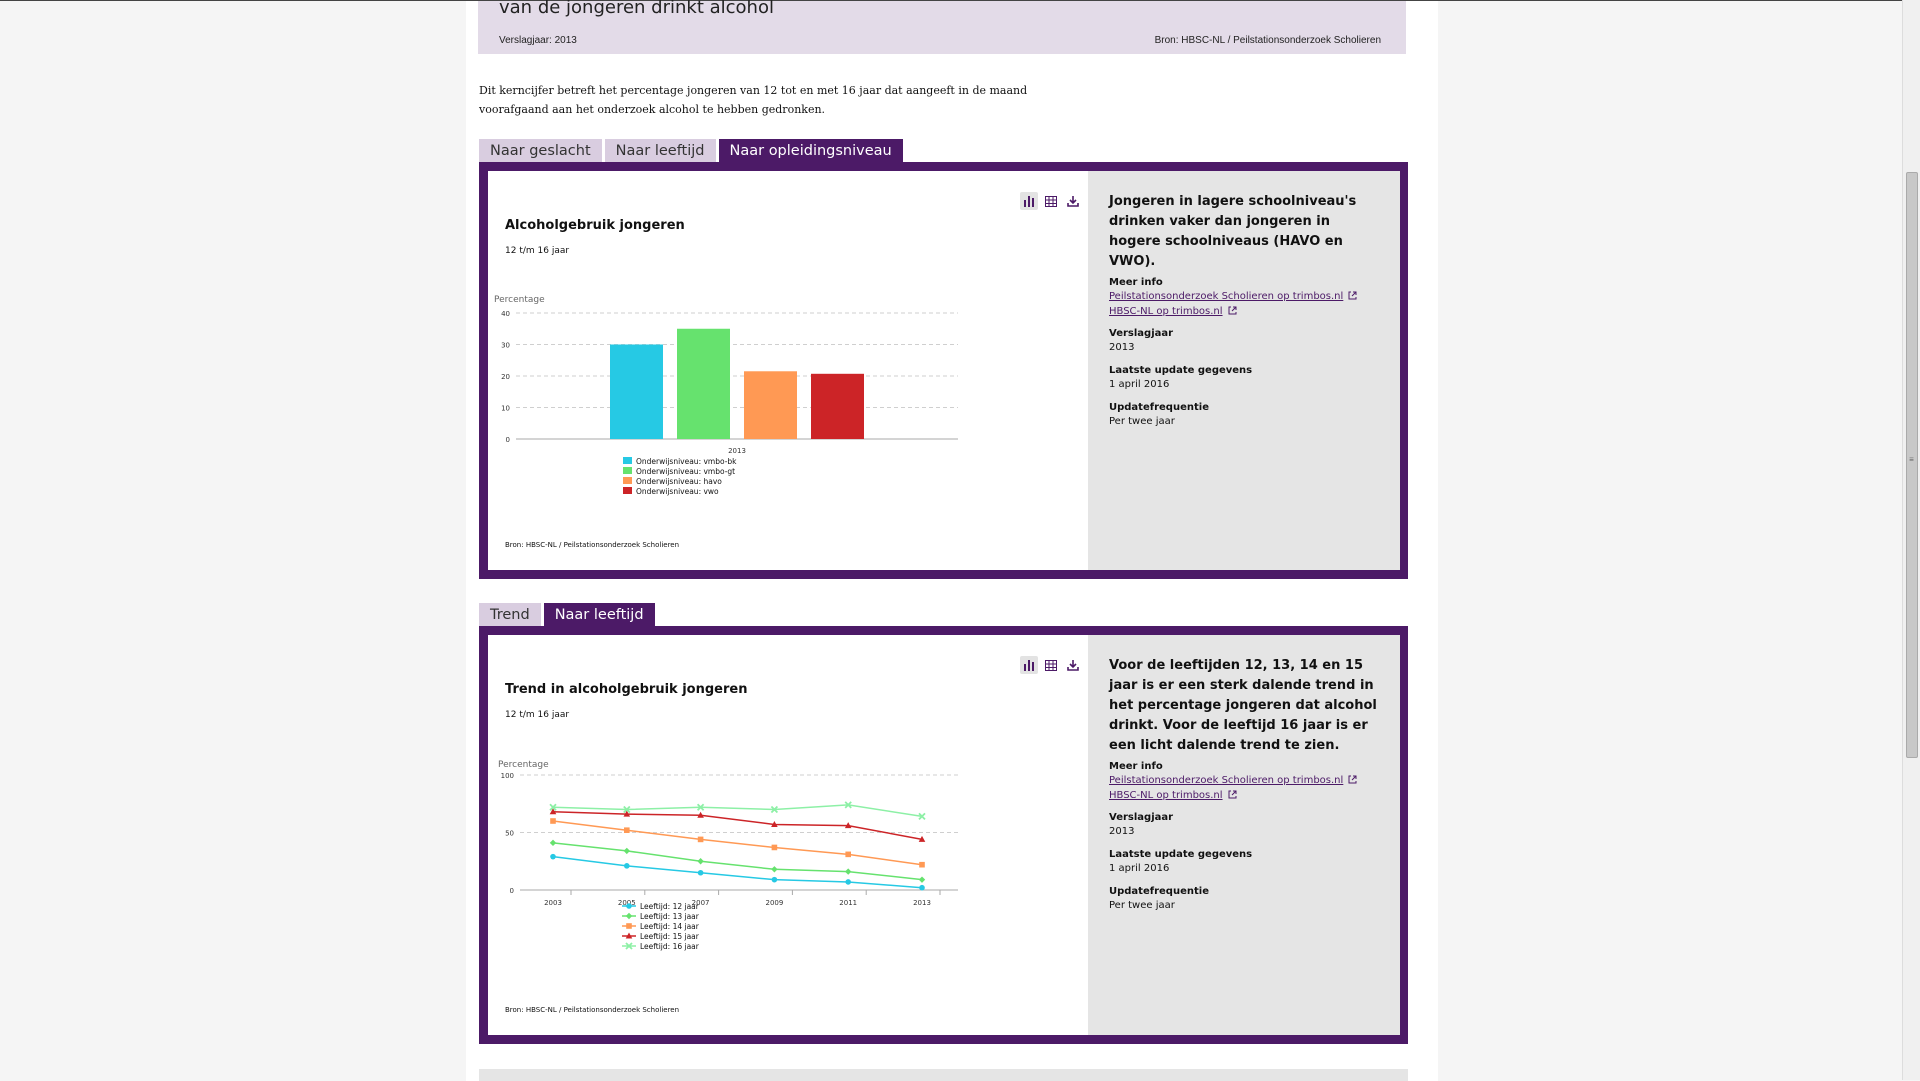 The image size is (1920, 1081). I want to click on link-label: HBSC-NL op trimbos.nl, so click(1166, 311).